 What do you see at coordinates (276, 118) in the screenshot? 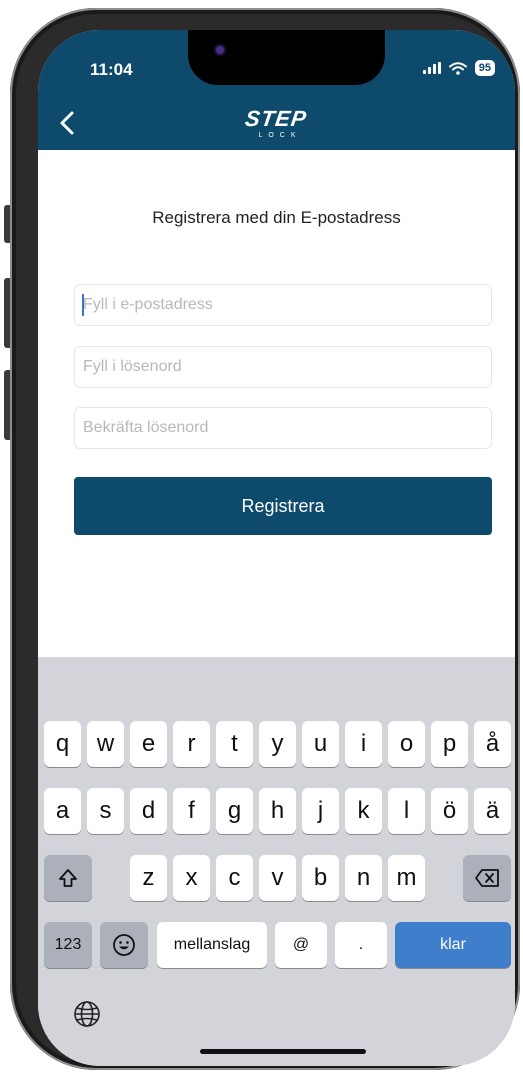
I see `logo-text: STEP` at bounding box center [276, 118].